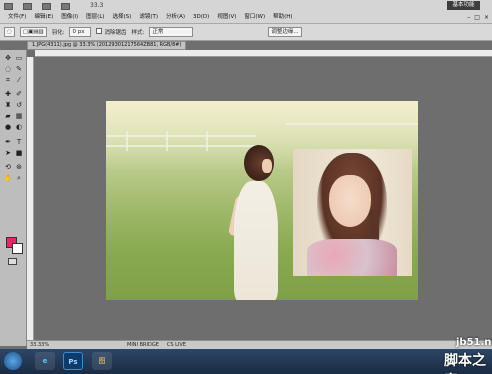 The width and height of the screenshot is (492, 374). Describe the element at coordinates (8, 127) in the screenshot. I see `blur-tool-icon: ●` at that location.